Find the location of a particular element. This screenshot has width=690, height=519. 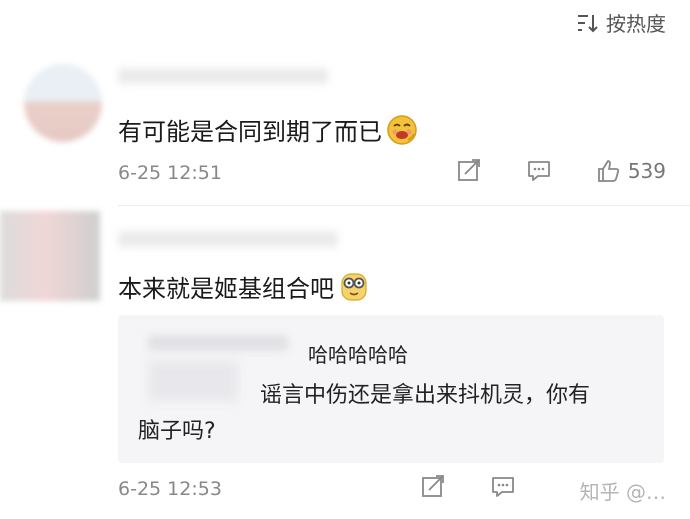

comment-text: 有可能是合同到期了而已 is located at coordinates (268, 129).